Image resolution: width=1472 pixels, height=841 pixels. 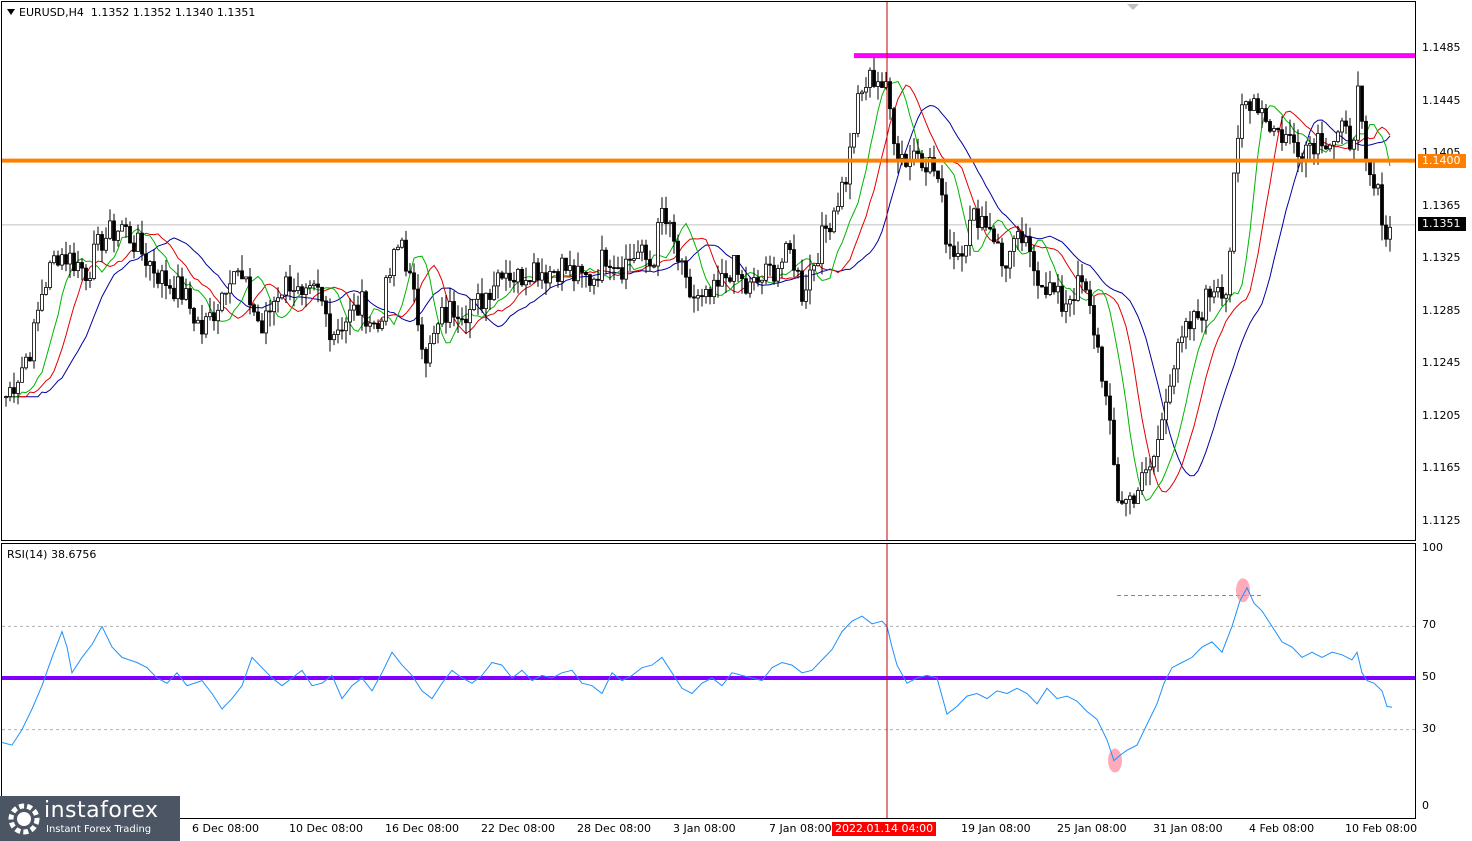 I want to click on time-tick-label: 25 Jan 08:00, so click(x=1092, y=828).